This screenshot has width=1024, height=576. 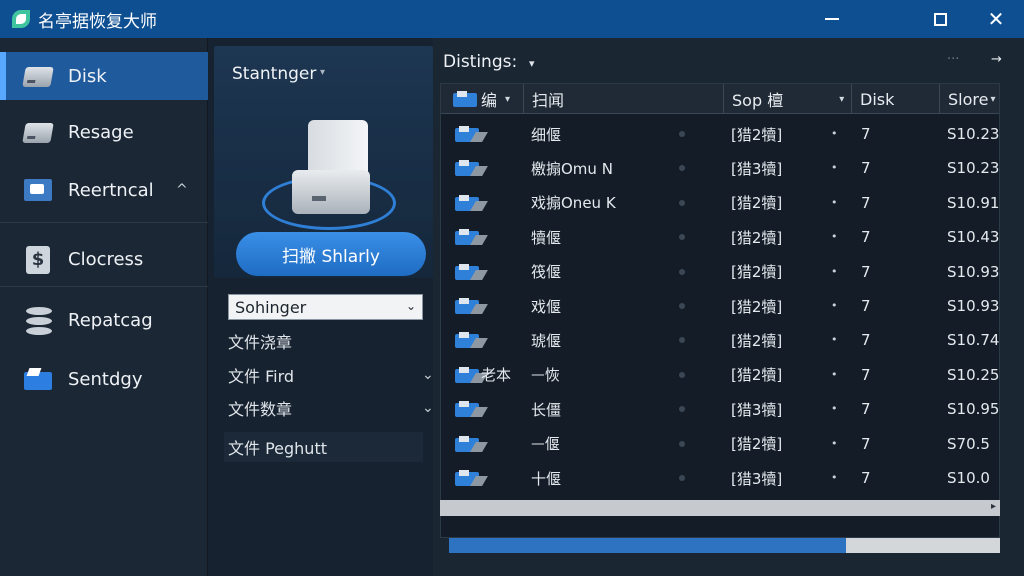 I want to click on monitor-icon, so click(x=38, y=190).